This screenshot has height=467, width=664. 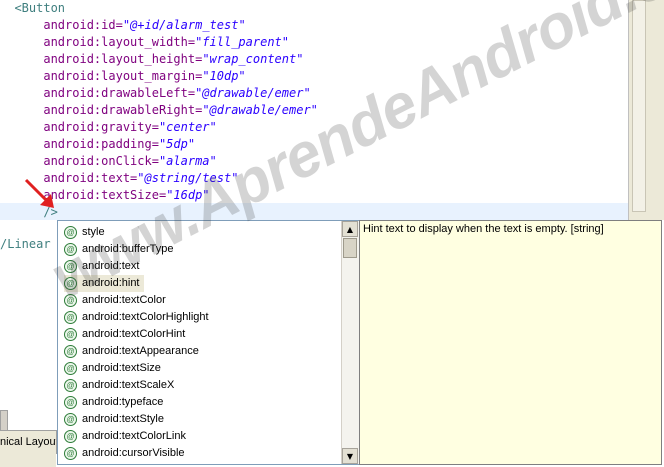 What do you see at coordinates (133, 453) in the screenshot?
I see `autocomplete-item-label: android:cursorVisible` at bounding box center [133, 453].